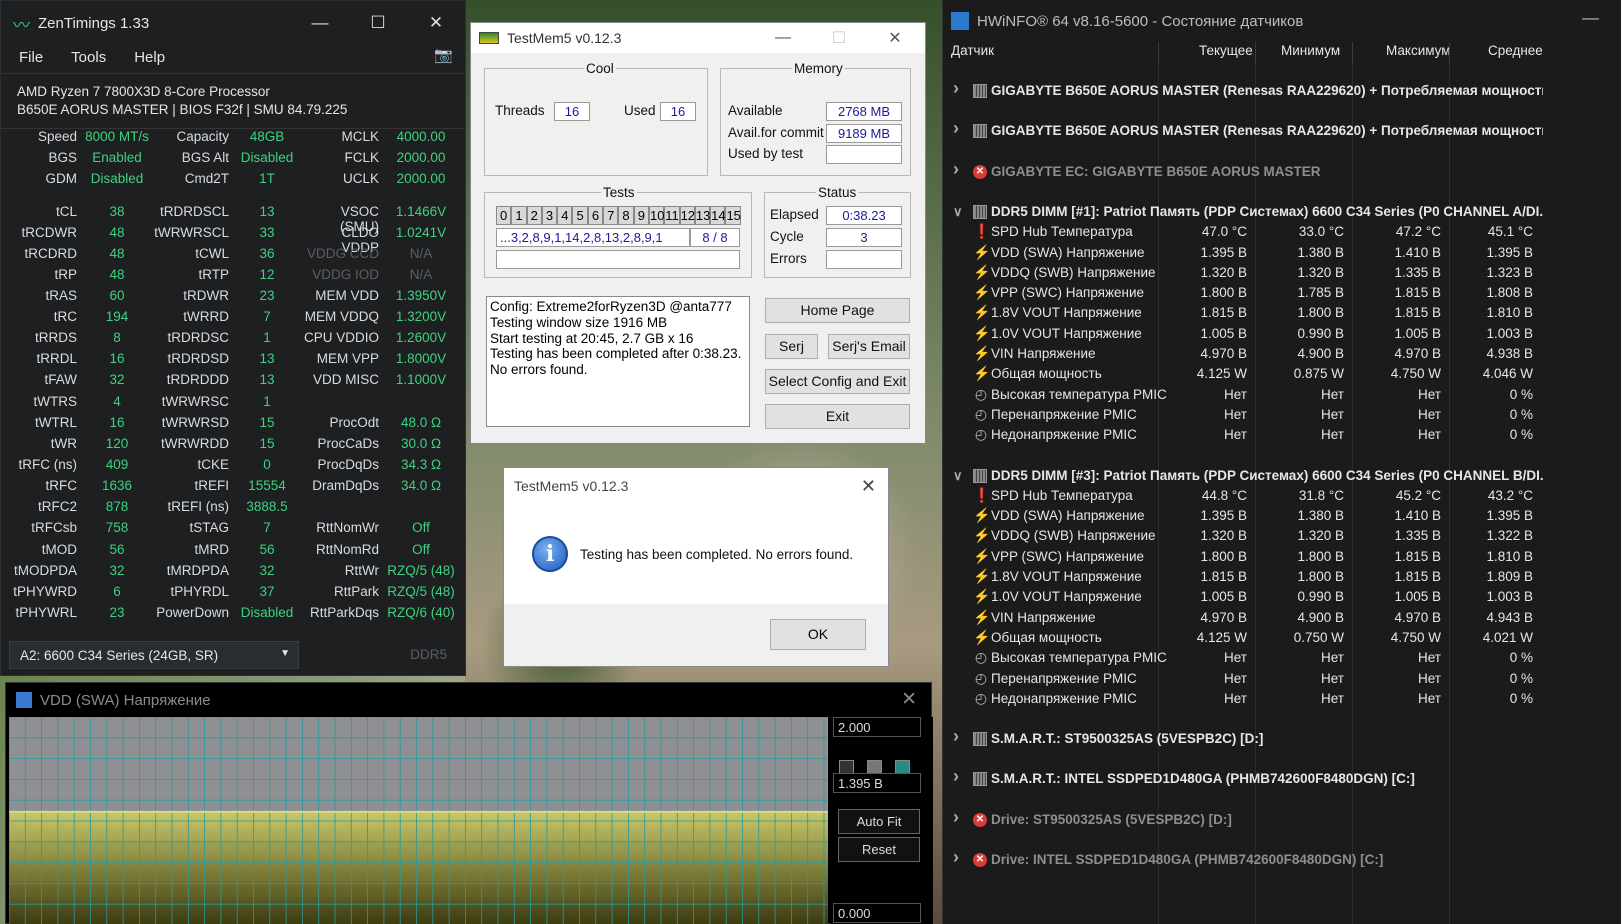 The width and height of the screenshot is (1621, 924). What do you see at coordinates (267, 232) in the screenshot?
I see `timing-value: 33` at bounding box center [267, 232].